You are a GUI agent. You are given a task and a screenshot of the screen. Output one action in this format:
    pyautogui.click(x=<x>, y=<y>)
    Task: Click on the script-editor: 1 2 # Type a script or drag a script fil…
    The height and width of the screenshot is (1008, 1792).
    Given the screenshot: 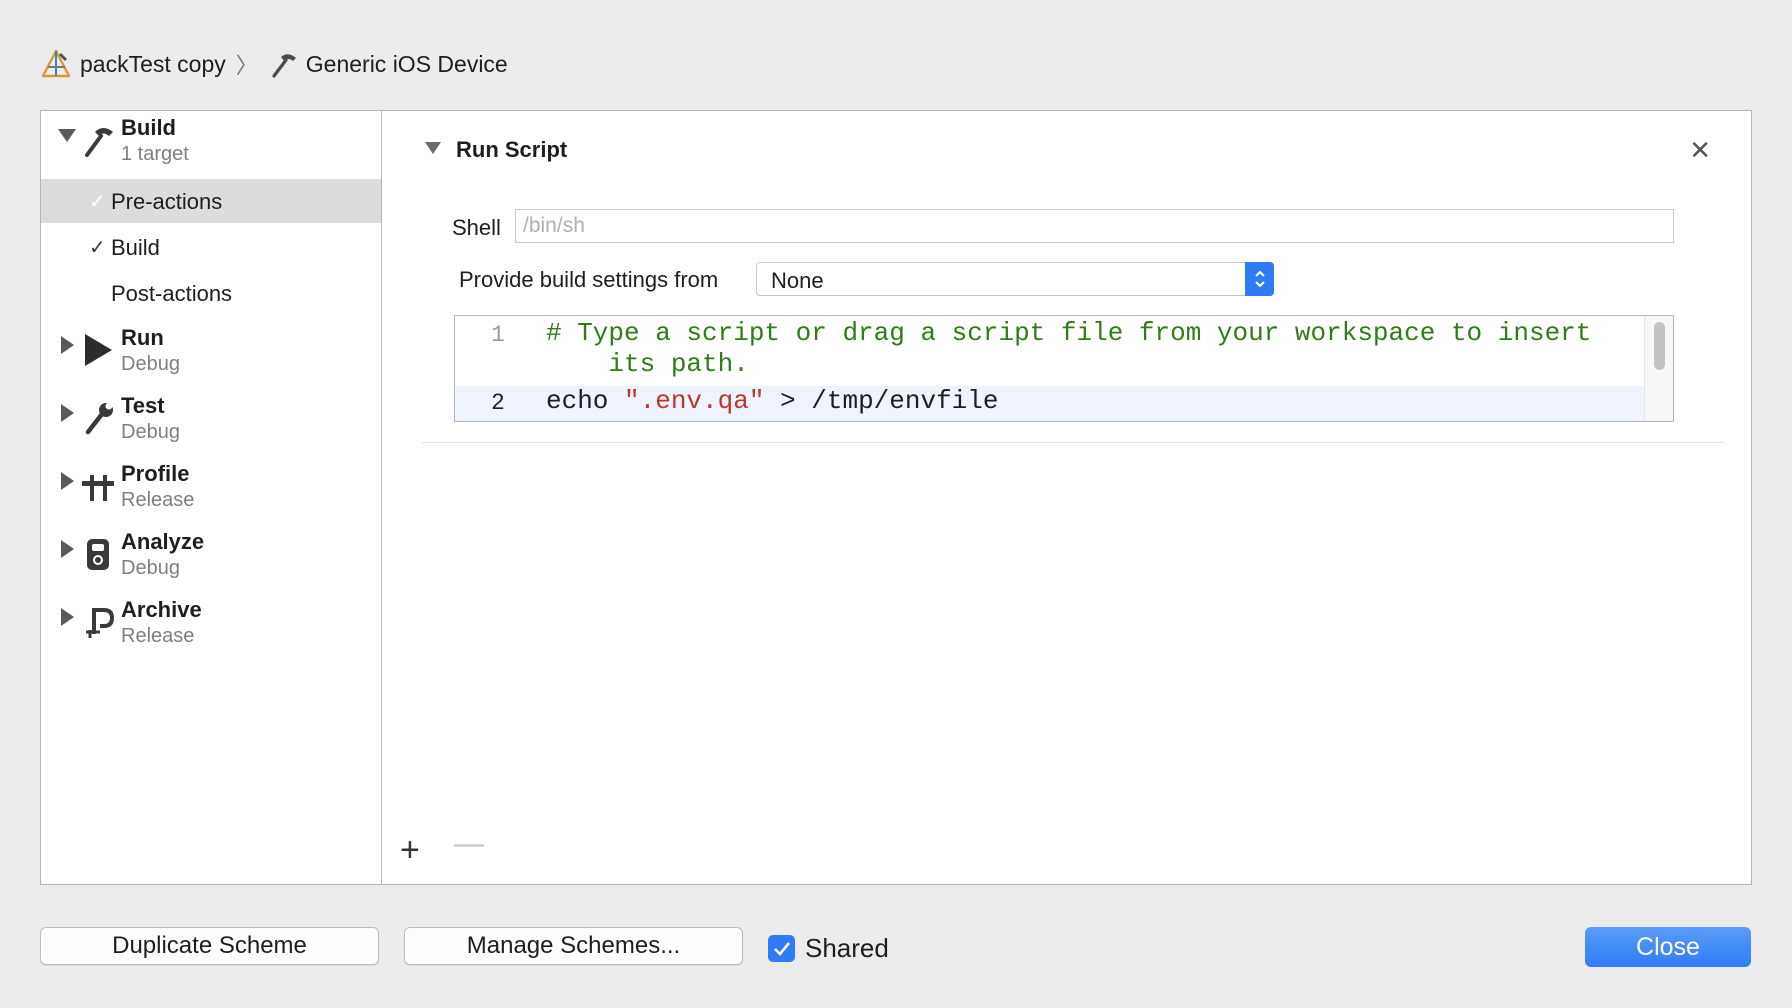 What is the action you would take?
    pyautogui.click(x=1064, y=368)
    